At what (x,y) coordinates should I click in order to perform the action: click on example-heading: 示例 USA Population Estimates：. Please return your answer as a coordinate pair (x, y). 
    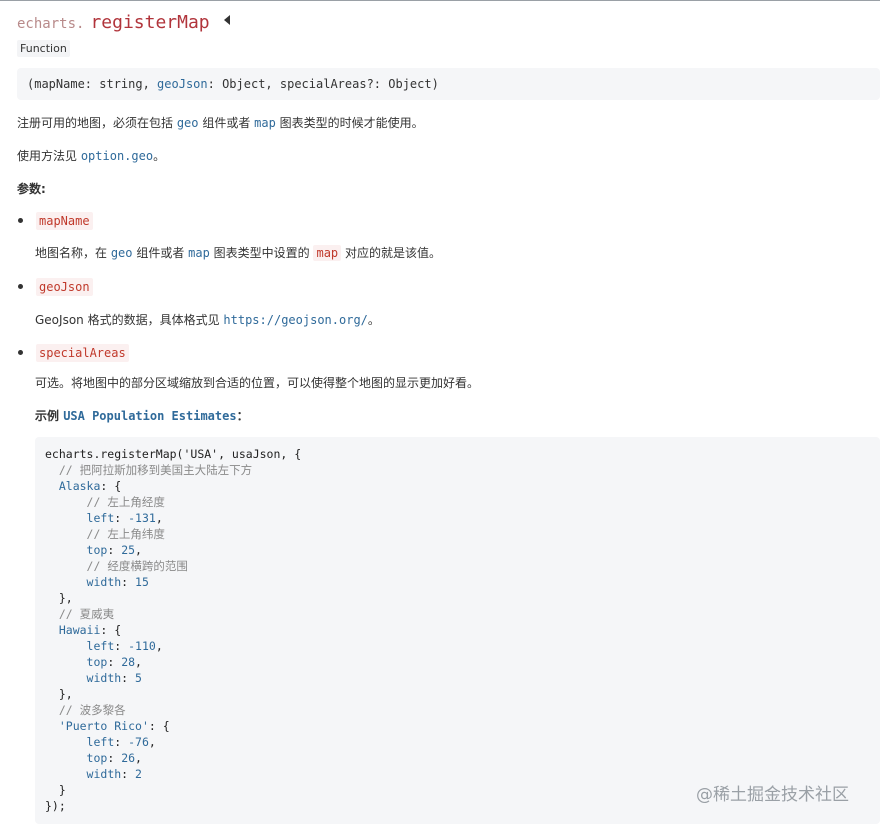
    Looking at the image, I should click on (142, 416).